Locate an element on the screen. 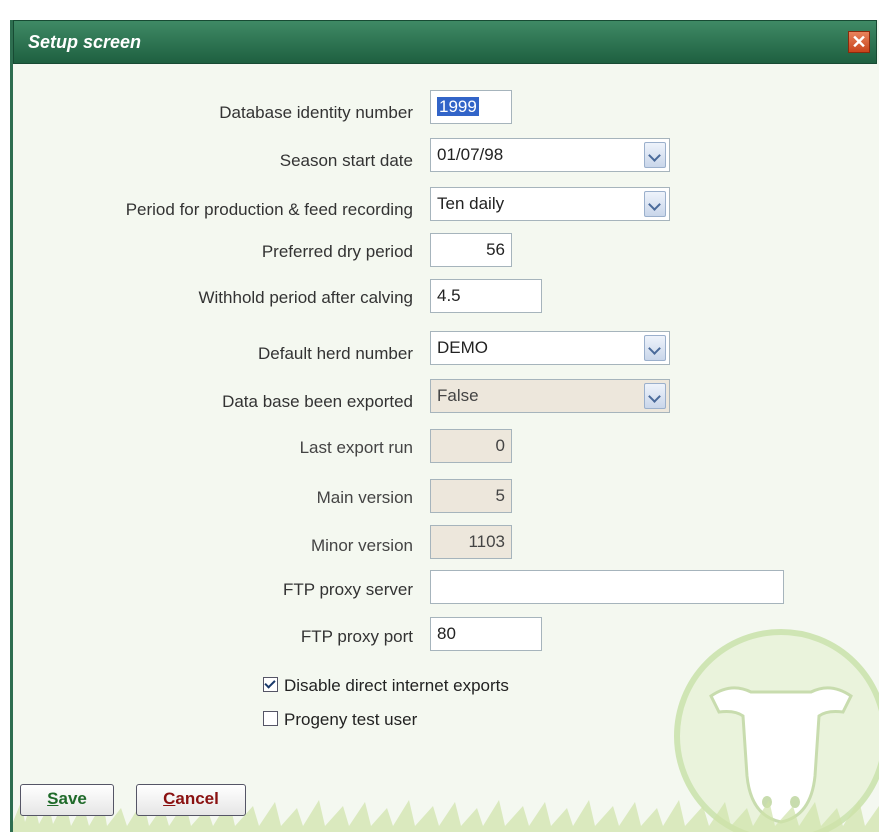 This screenshot has height=832, width=882. last-export-value: 0 is located at coordinates (471, 446).